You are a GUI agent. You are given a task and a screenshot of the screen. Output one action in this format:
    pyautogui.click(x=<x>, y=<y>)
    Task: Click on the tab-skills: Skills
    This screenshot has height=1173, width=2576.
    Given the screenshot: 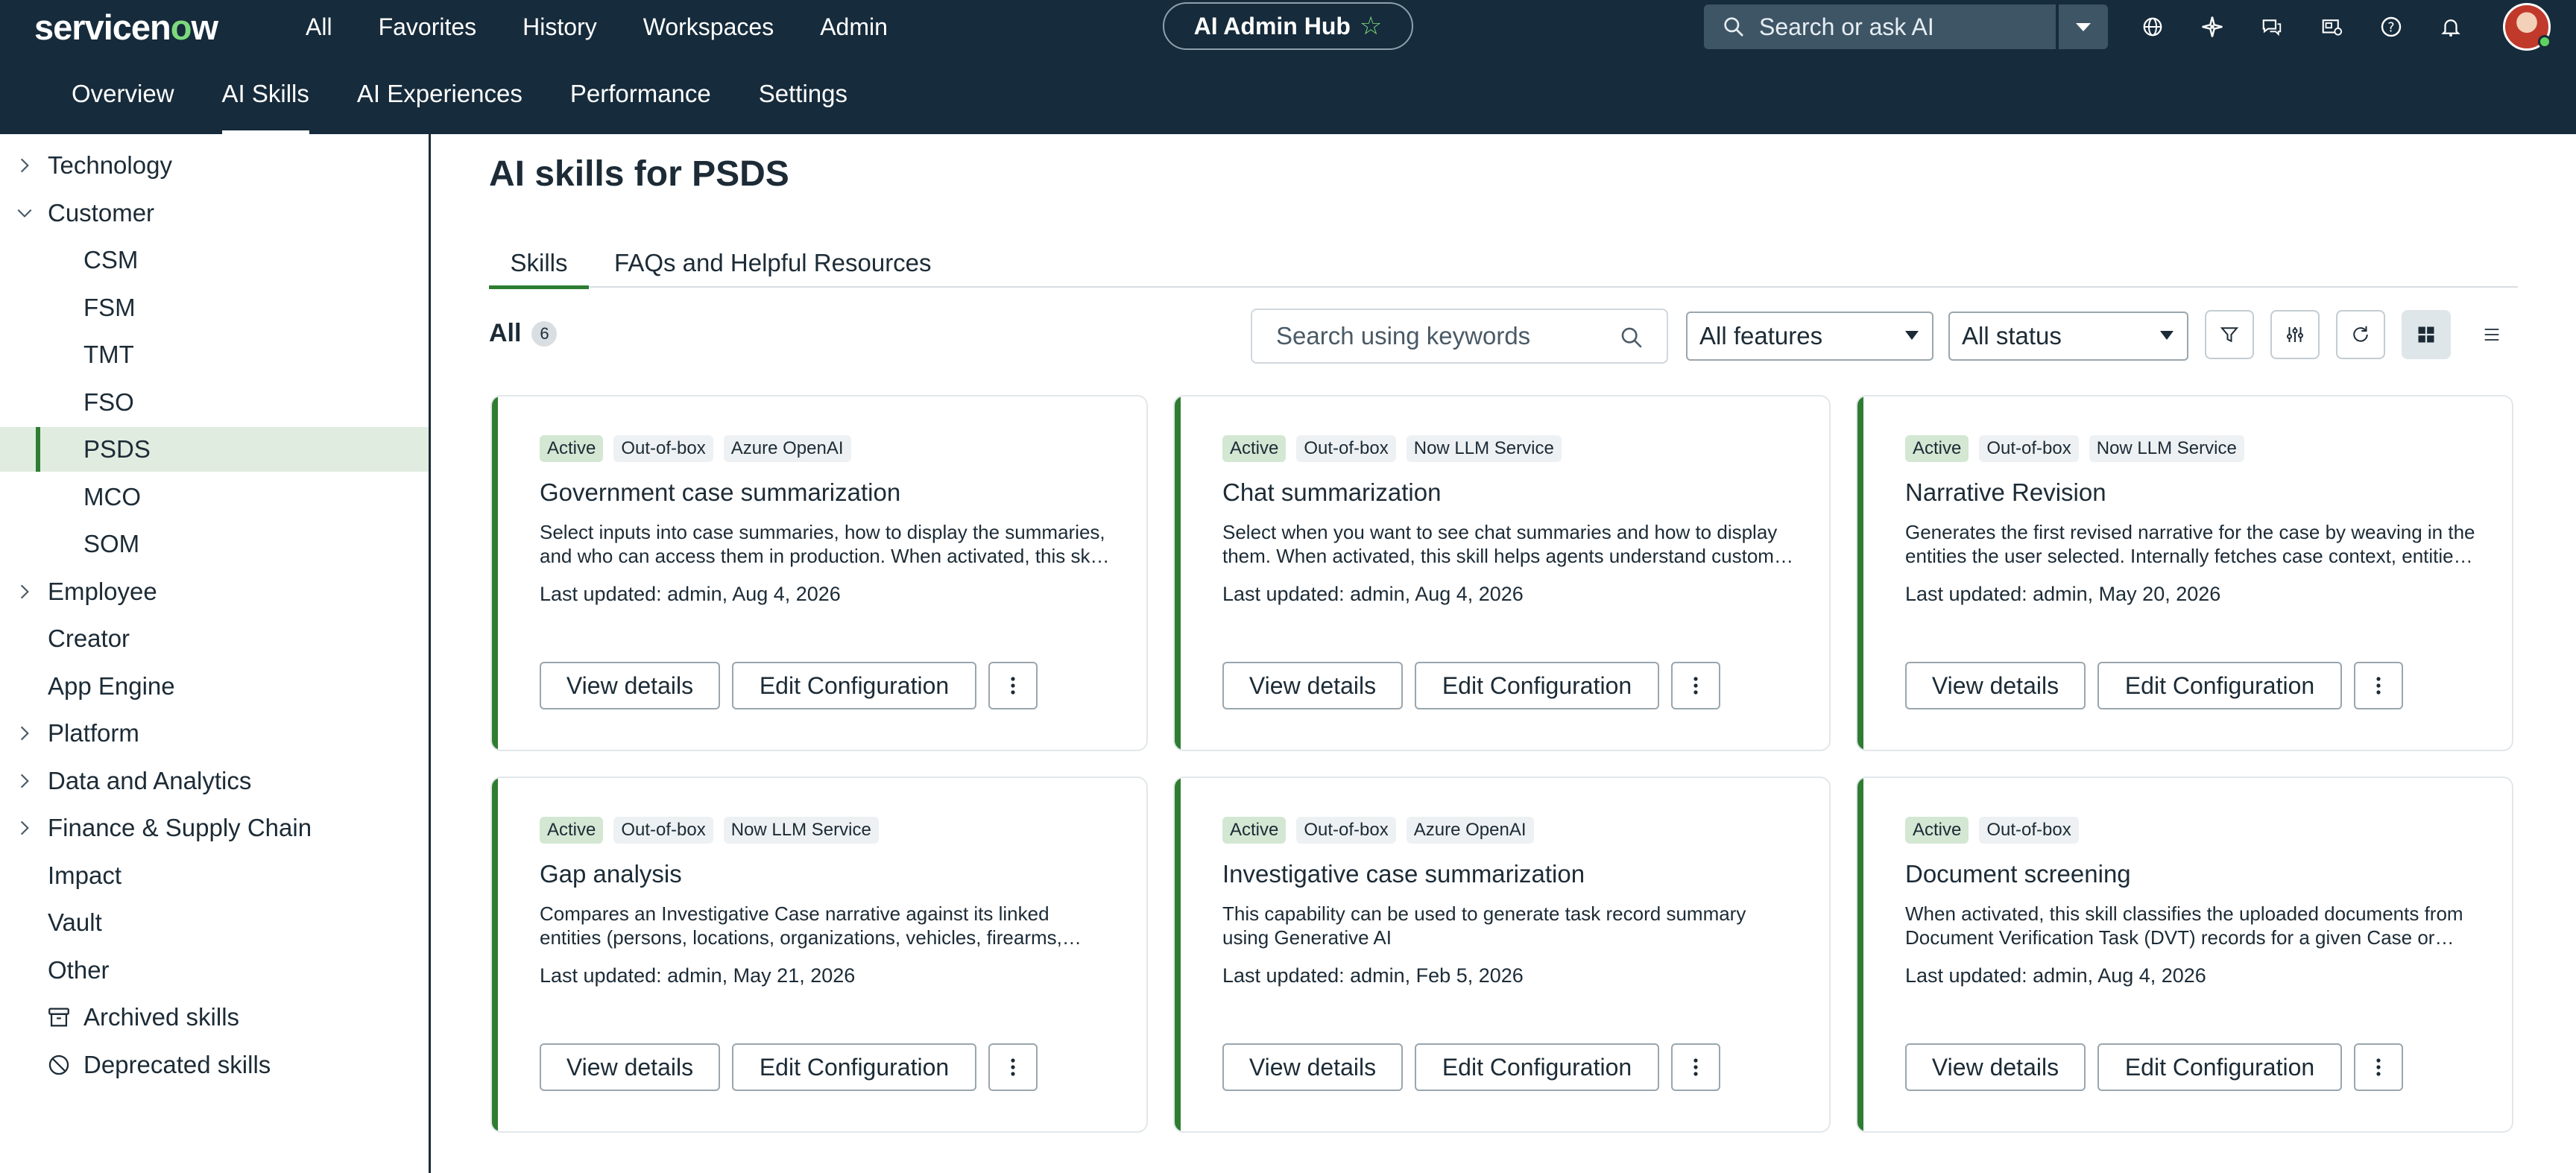 What is the action you would take?
    pyautogui.click(x=539, y=263)
    